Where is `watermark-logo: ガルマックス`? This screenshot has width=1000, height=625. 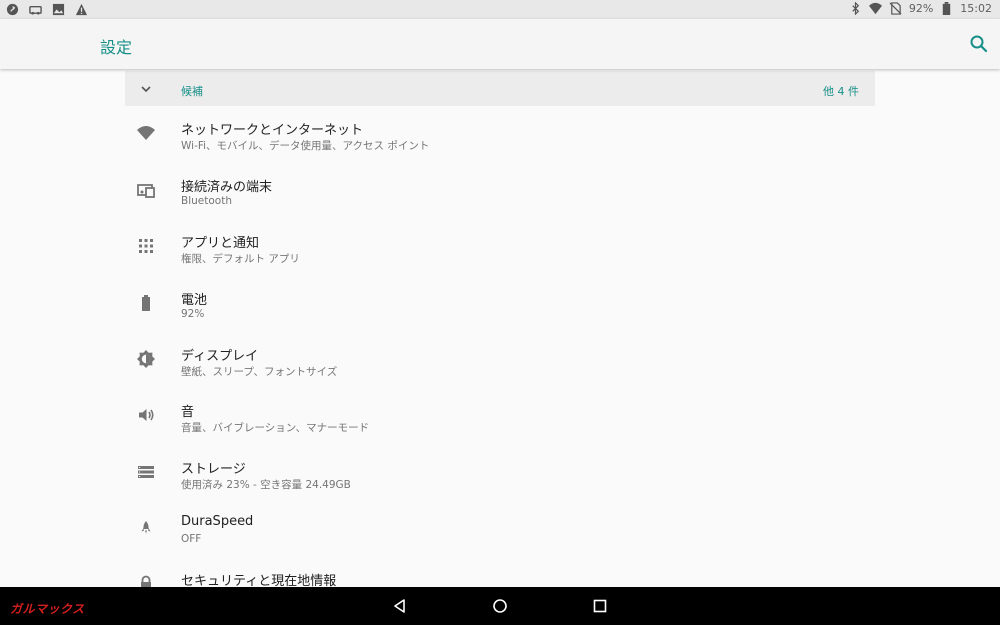 watermark-logo: ガルマックス is located at coordinates (47, 609).